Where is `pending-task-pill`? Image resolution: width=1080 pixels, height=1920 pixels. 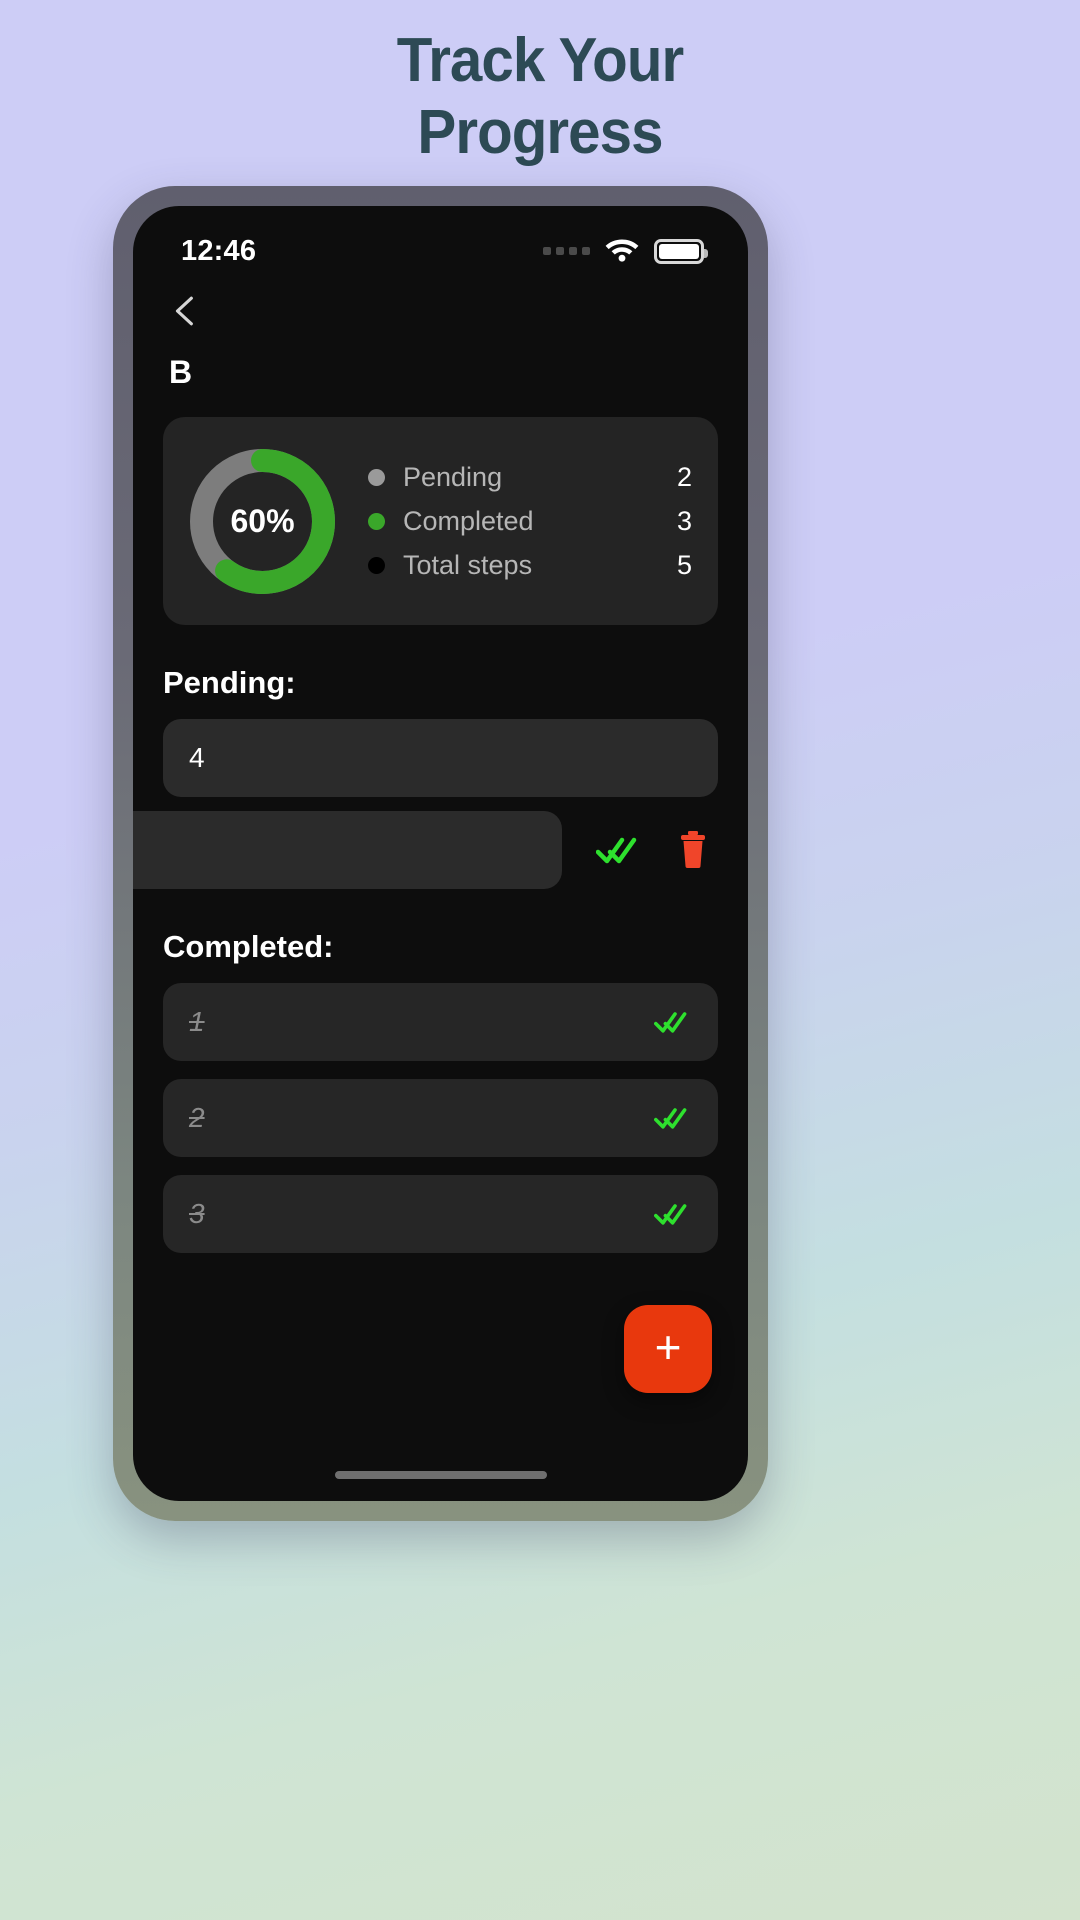
pending-task-pill is located at coordinates (347, 850).